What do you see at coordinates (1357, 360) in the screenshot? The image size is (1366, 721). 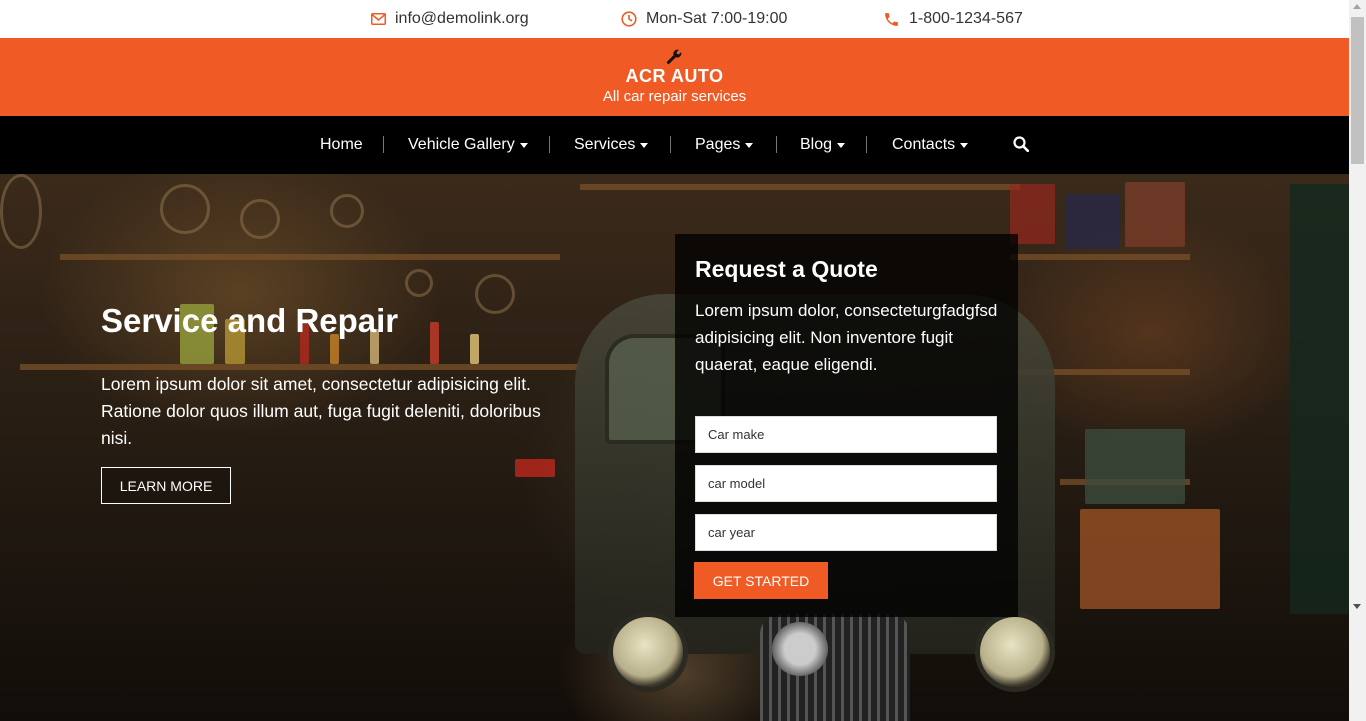 I see `page-scrollbar` at bounding box center [1357, 360].